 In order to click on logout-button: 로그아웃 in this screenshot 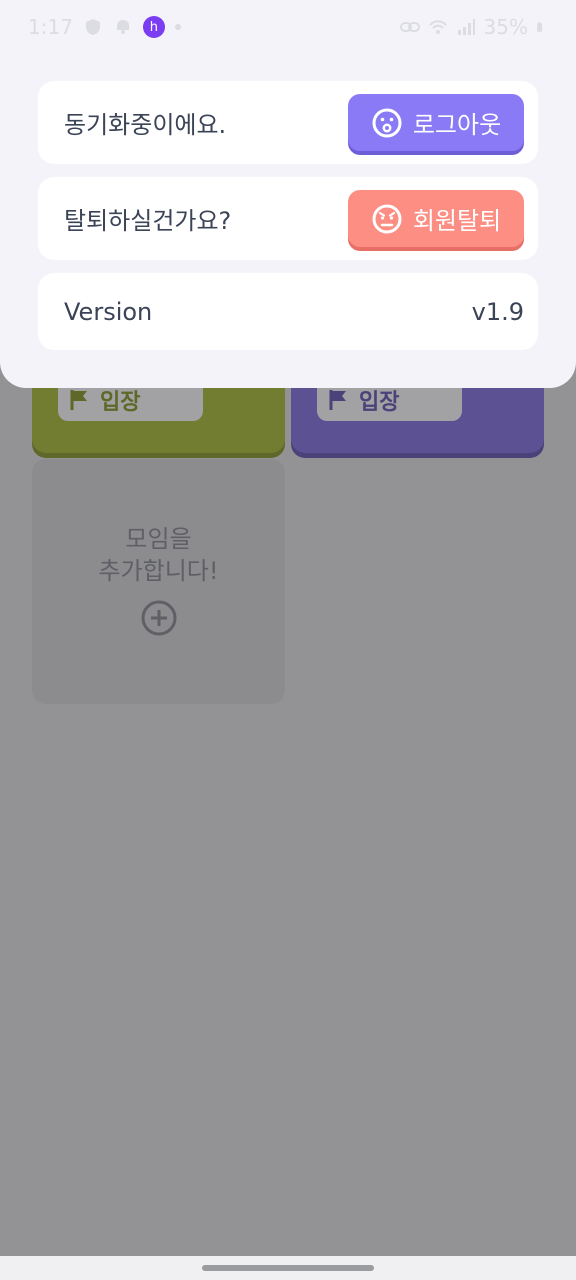, I will do `click(436, 122)`.